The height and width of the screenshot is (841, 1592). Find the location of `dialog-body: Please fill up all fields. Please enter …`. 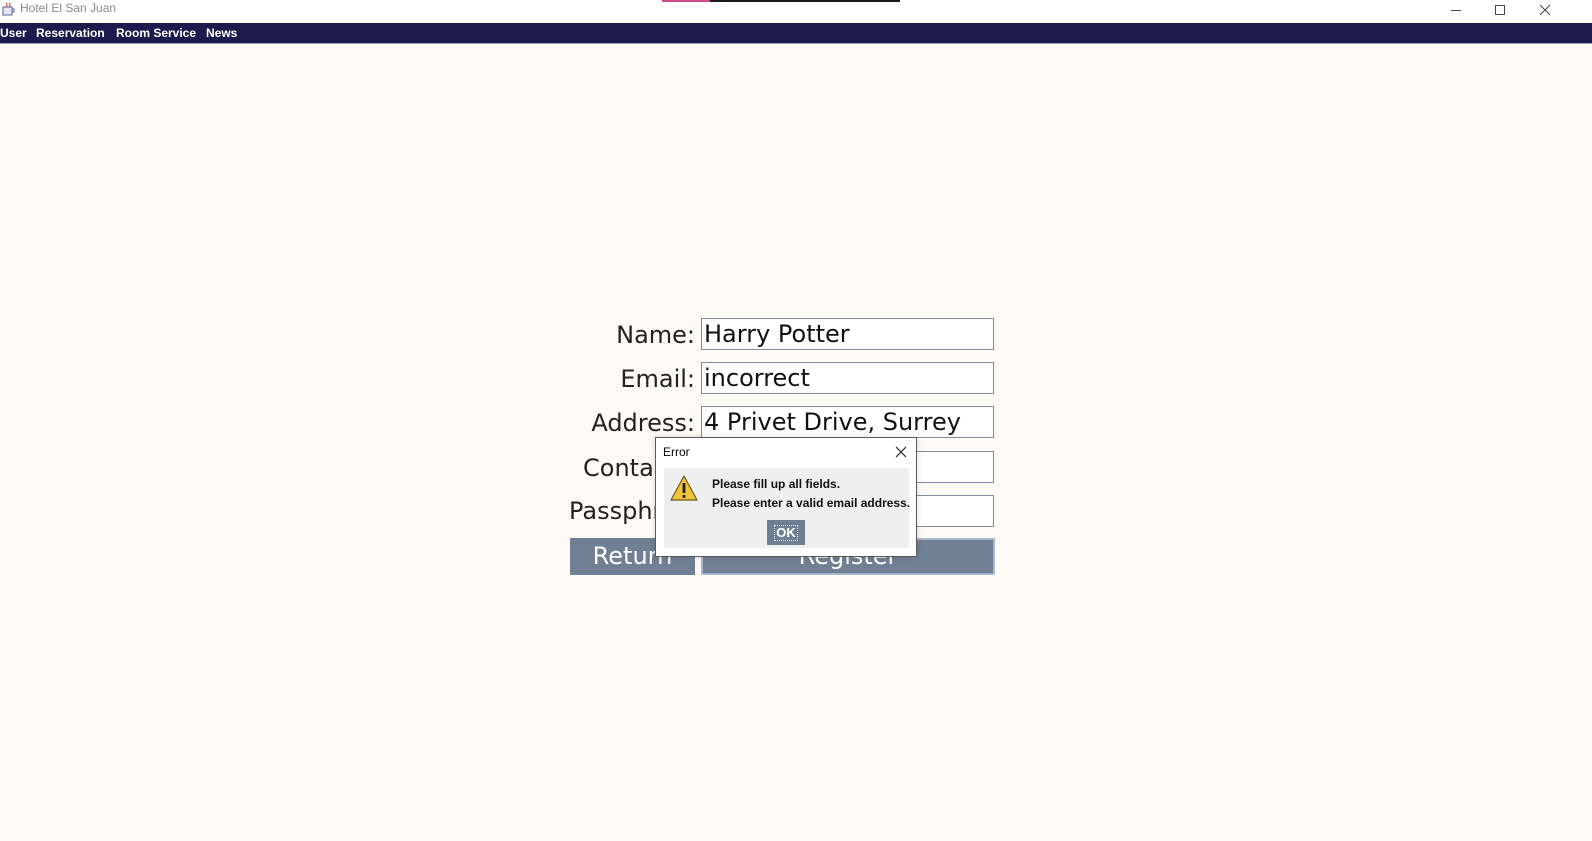

dialog-body: Please fill up all fields. Please enter … is located at coordinates (787, 508).